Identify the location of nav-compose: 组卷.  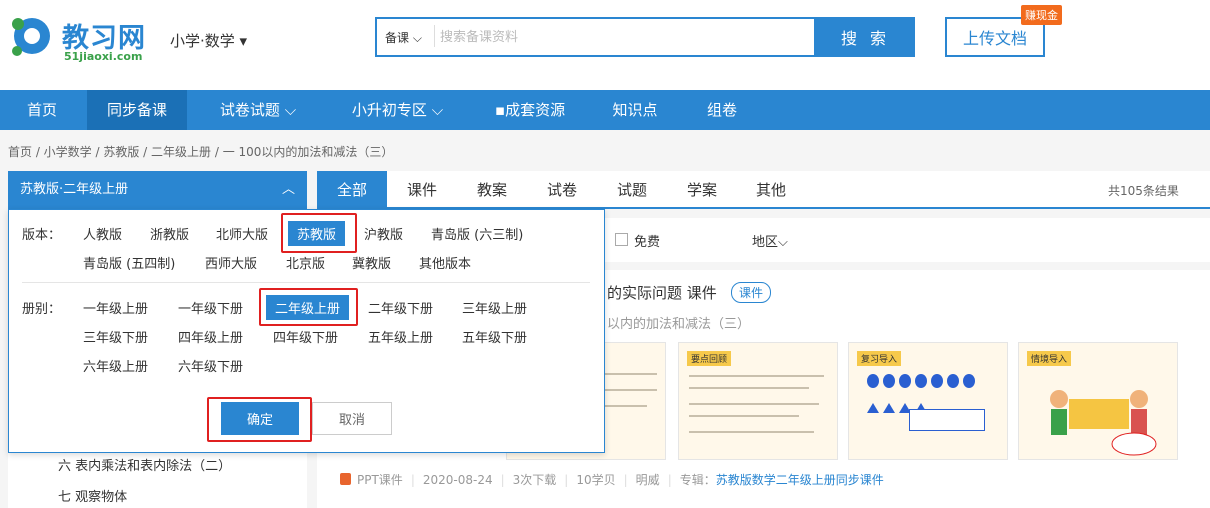
(722, 110).